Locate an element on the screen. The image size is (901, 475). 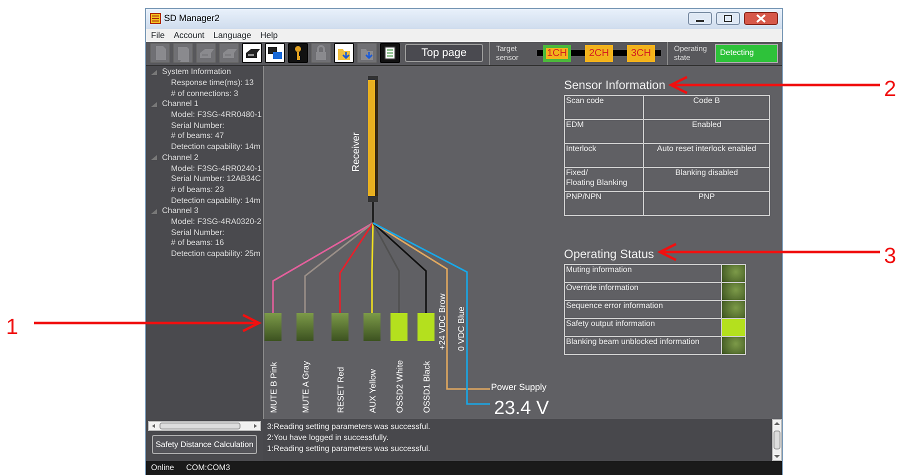
table-cell: Safety output information is located at coordinates (643, 327).